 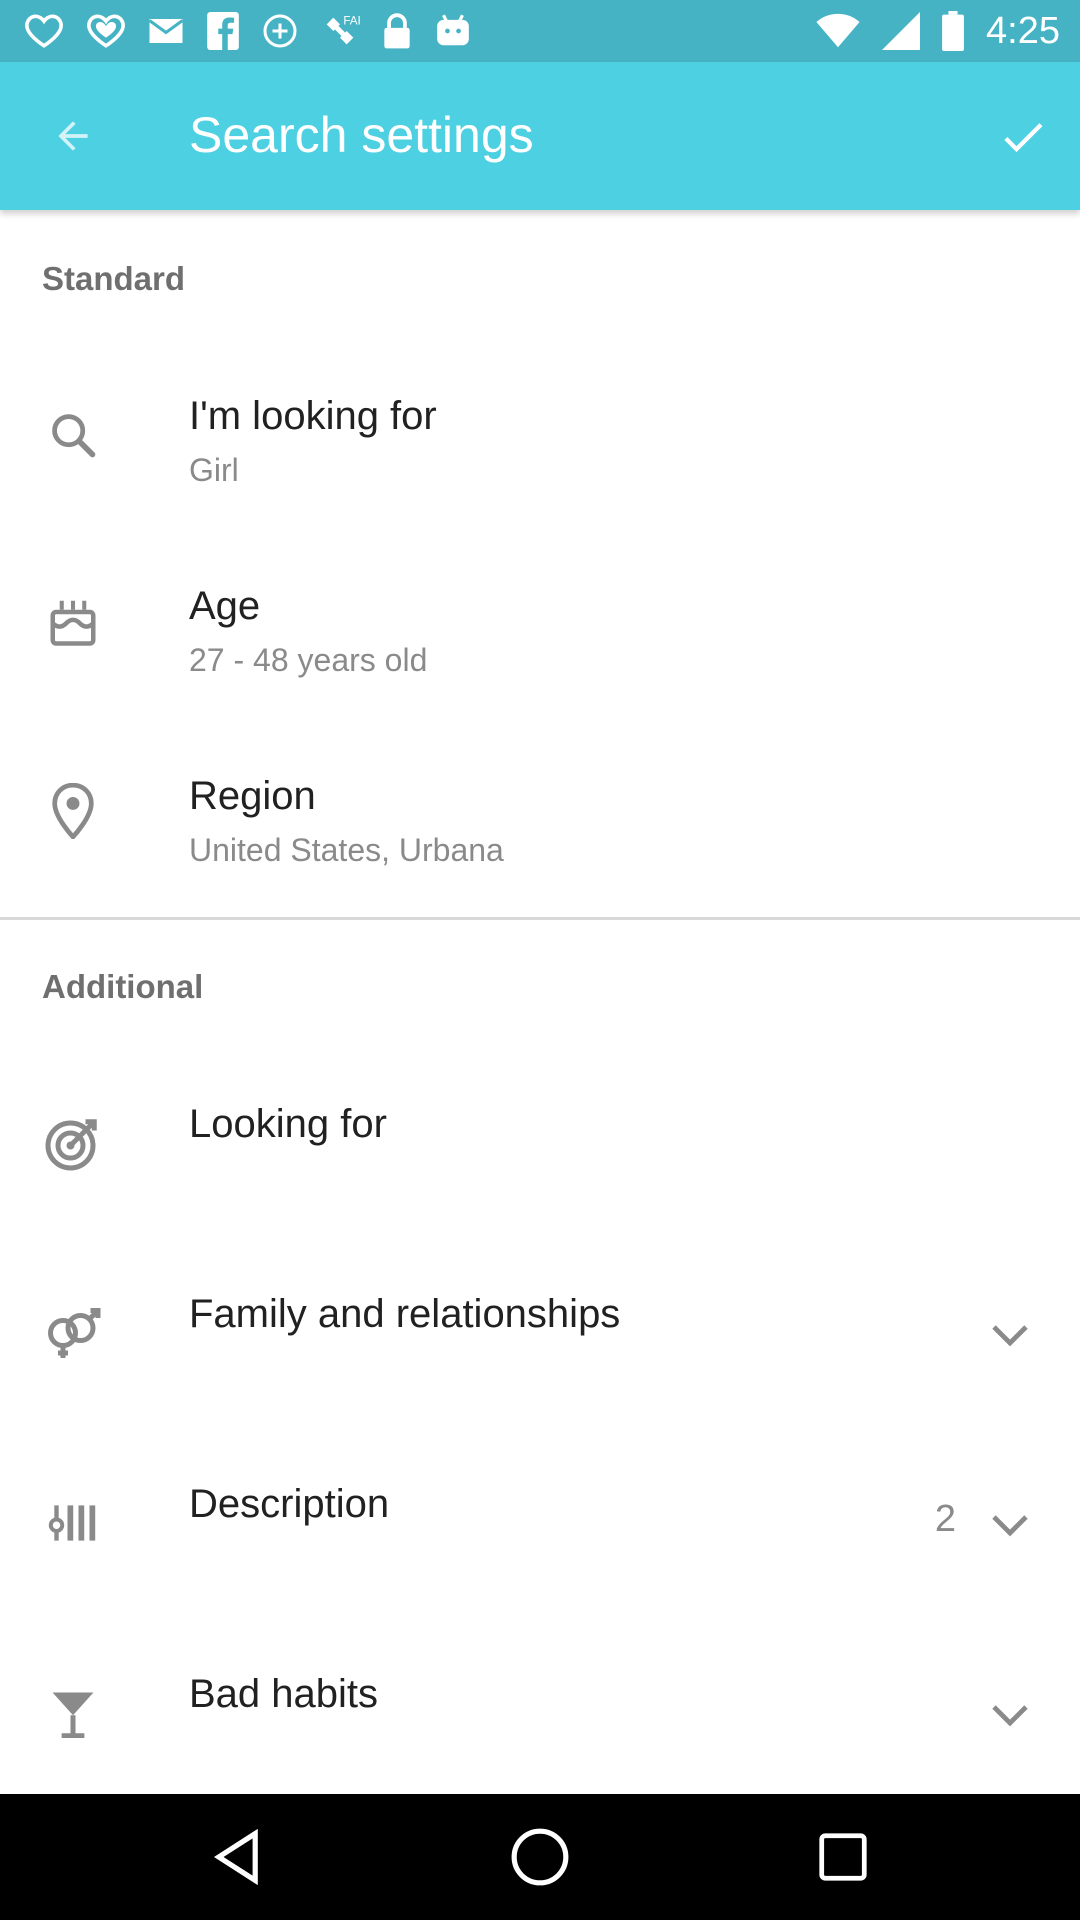 What do you see at coordinates (166, 31) in the screenshot?
I see `mail-icon` at bounding box center [166, 31].